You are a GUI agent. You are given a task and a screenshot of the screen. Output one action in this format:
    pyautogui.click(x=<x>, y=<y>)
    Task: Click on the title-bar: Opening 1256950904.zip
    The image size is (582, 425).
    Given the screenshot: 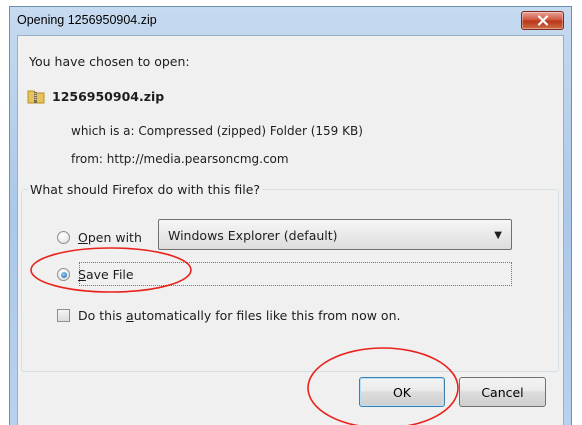 What is the action you would take?
    pyautogui.click(x=290, y=21)
    